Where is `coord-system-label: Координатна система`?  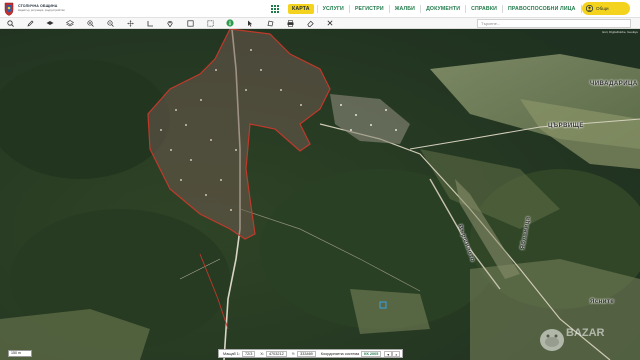
coord-system-label: Координатна система is located at coordinates (340, 353).